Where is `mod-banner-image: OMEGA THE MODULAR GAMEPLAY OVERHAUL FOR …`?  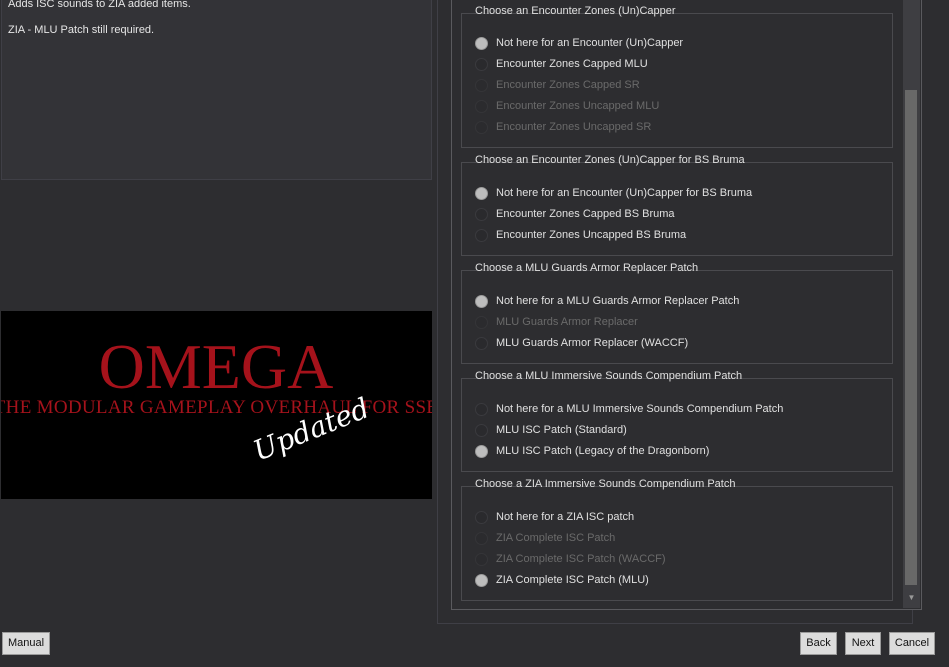
mod-banner-image: OMEGA THE MODULAR GAMEPLAY OVERHAUL FOR … is located at coordinates (216, 405).